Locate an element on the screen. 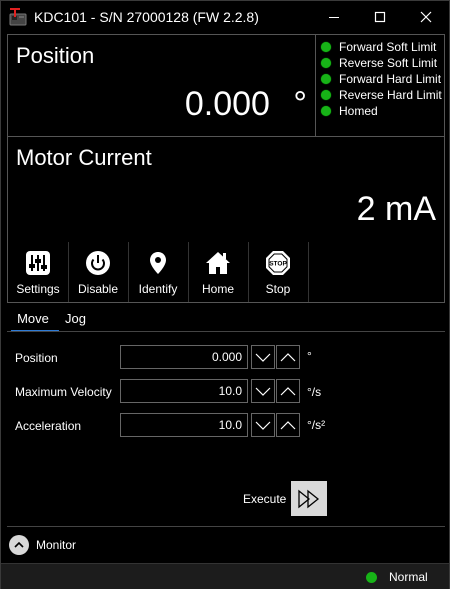  identify-button: Identify is located at coordinates (158, 272).